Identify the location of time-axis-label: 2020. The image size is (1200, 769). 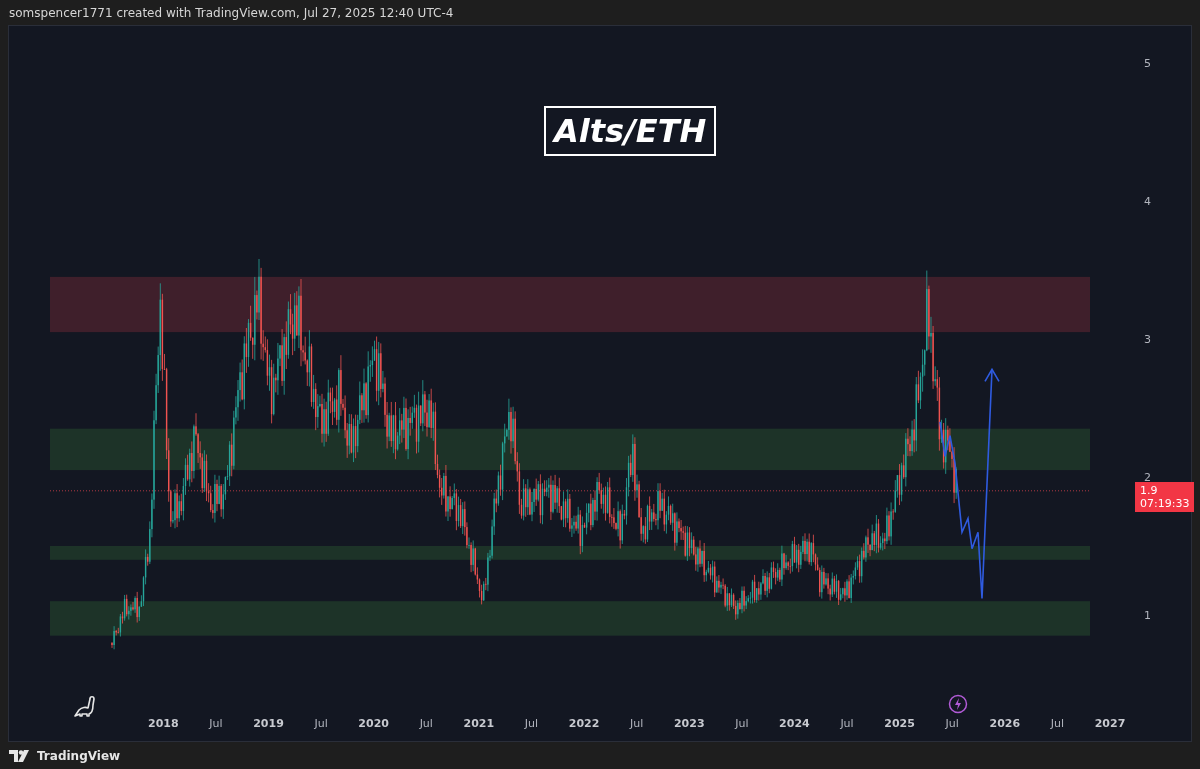
(373, 723).